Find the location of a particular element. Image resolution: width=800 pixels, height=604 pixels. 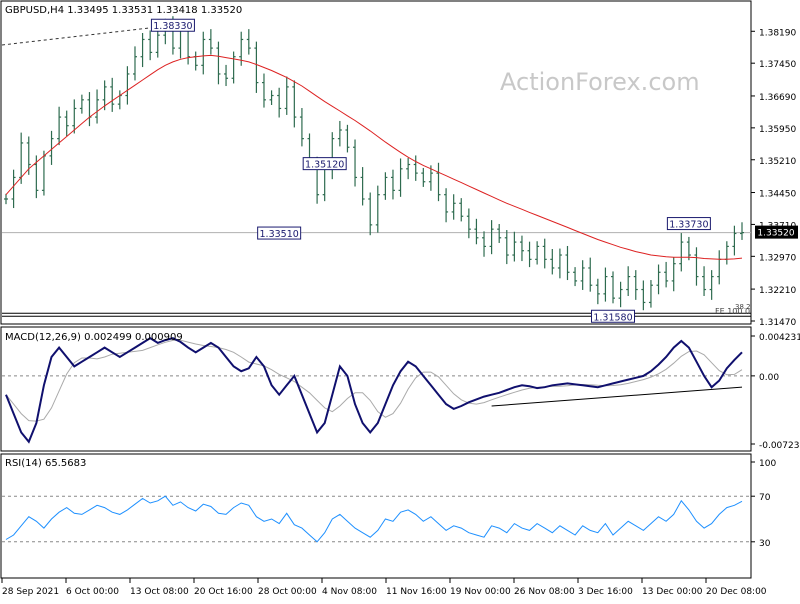

price-y-tick-label: 1.36690 is located at coordinates (777, 98).